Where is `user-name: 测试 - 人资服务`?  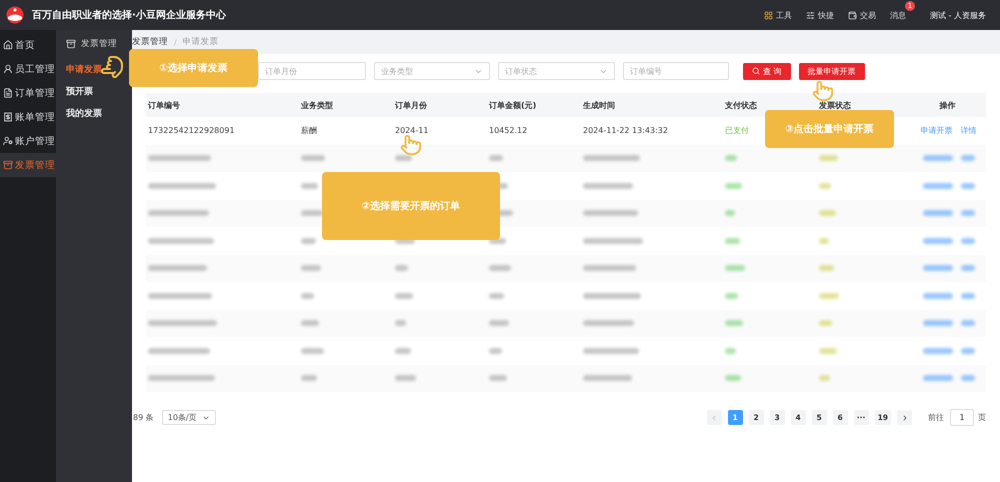 user-name: 测试 - 人资服务 is located at coordinates (958, 15).